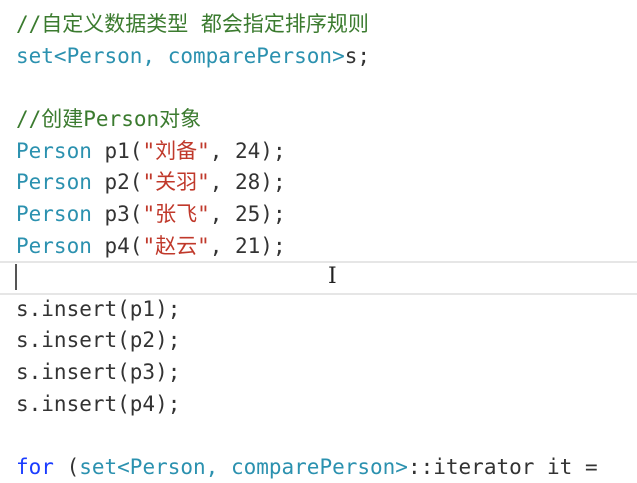 The image size is (637, 483). I want to click on comment-token: //创建Person对象, so click(109, 119).